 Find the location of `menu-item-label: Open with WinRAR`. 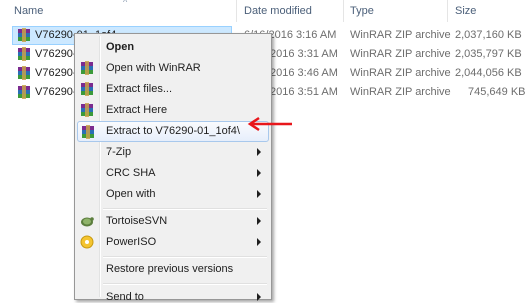

menu-item-label: Open with WinRAR is located at coordinates (153, 68).